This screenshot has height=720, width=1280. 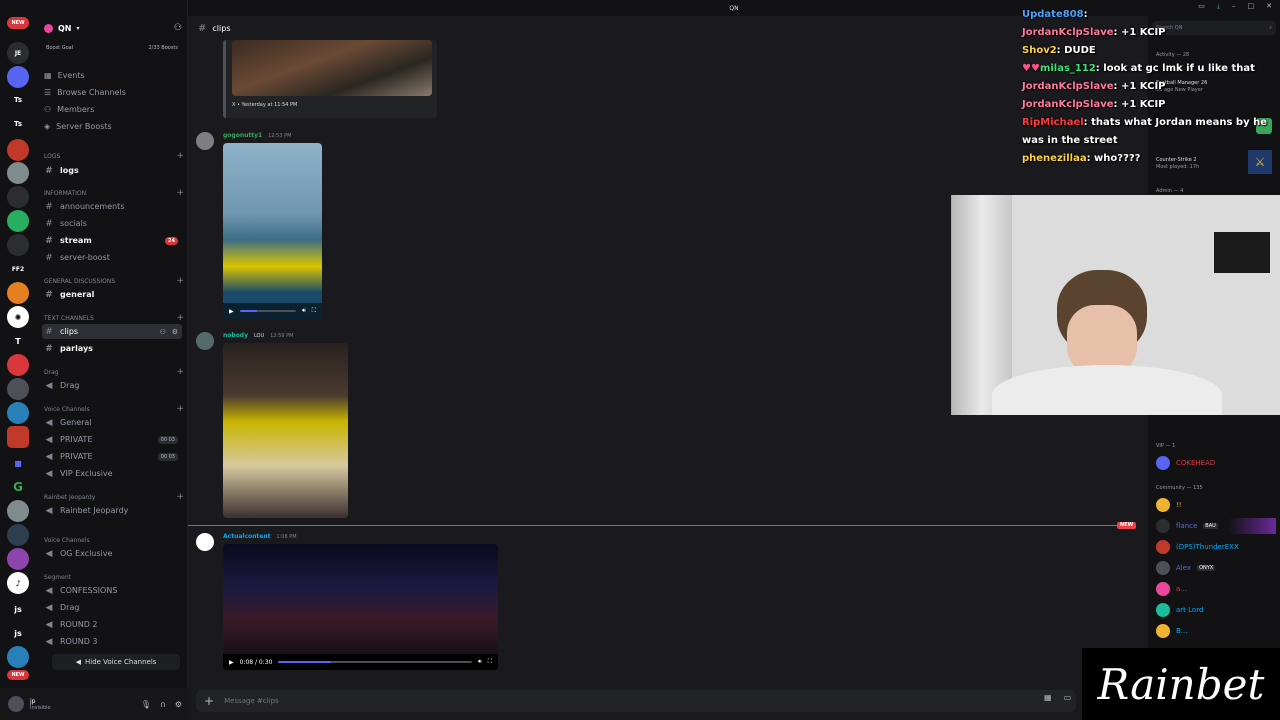 I want to click on nav-events: ▦ Events, so click(x=114, y=75).